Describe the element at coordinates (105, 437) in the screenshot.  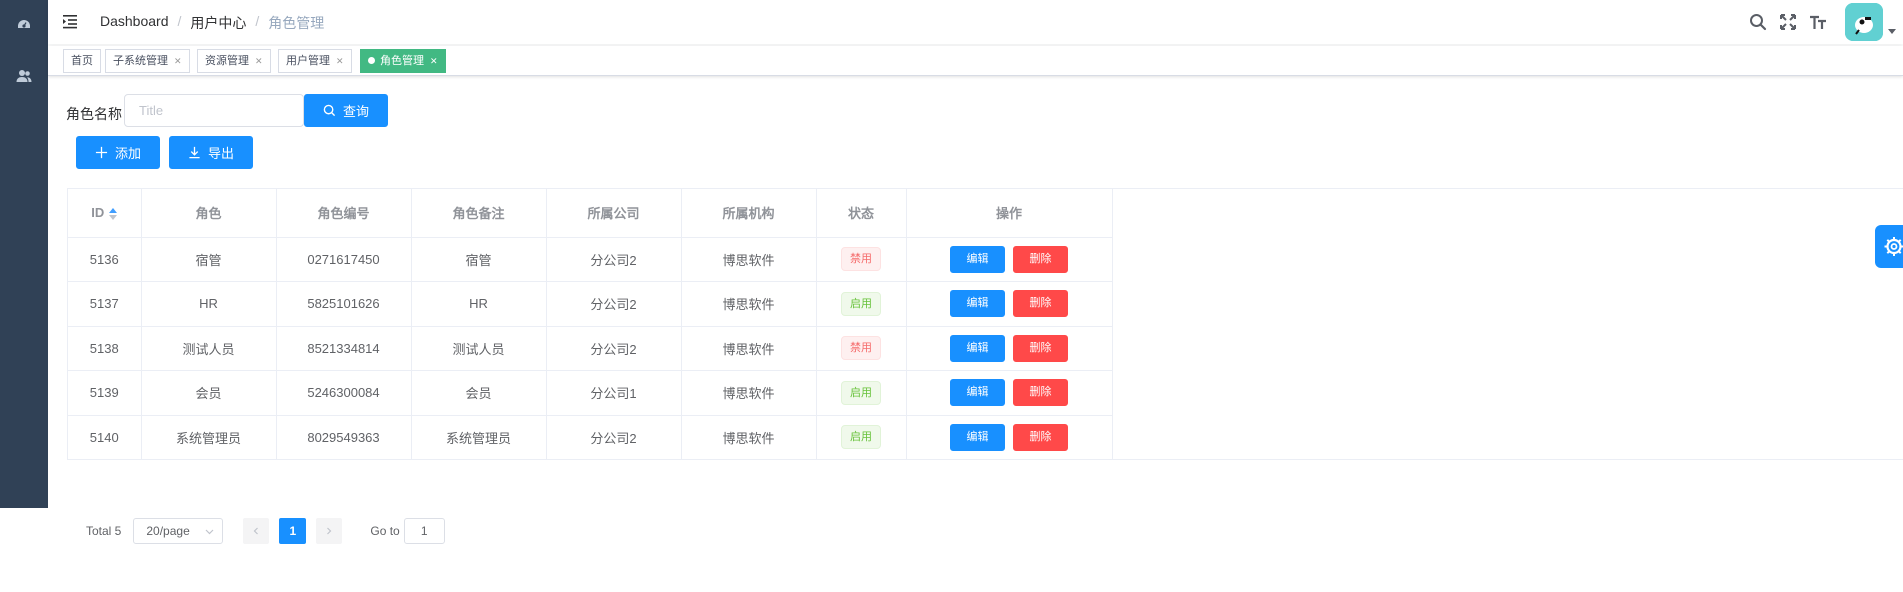
I see `cell-id: 5140` at that location.